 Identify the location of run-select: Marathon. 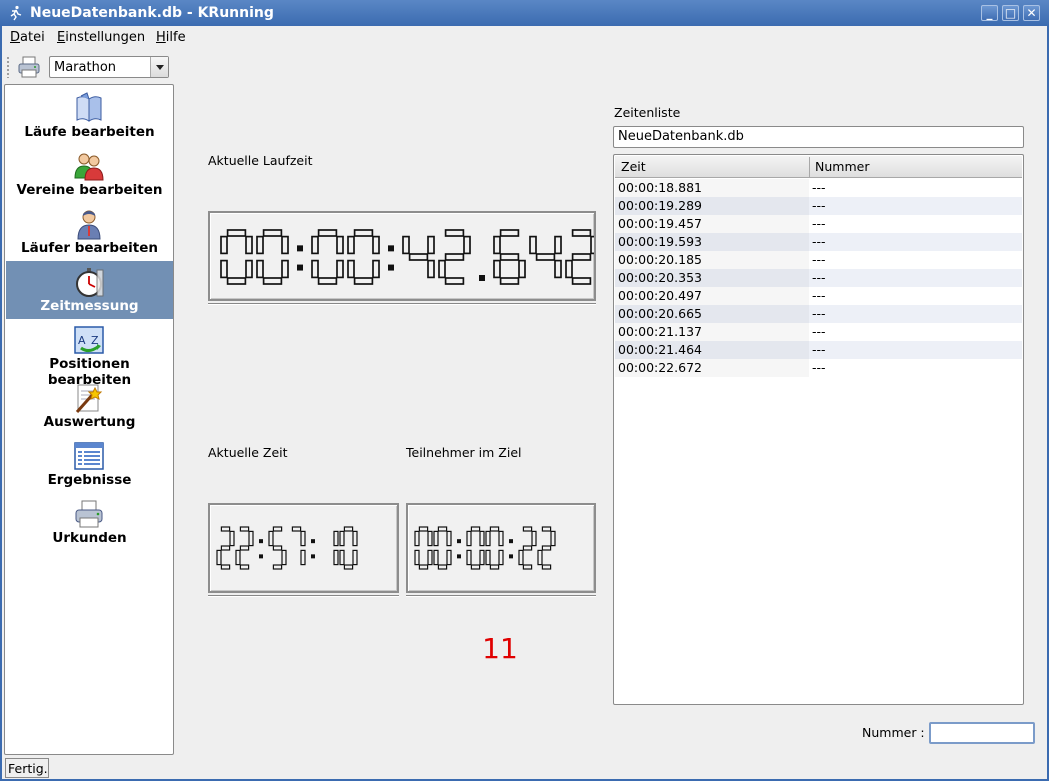
(109, 67).